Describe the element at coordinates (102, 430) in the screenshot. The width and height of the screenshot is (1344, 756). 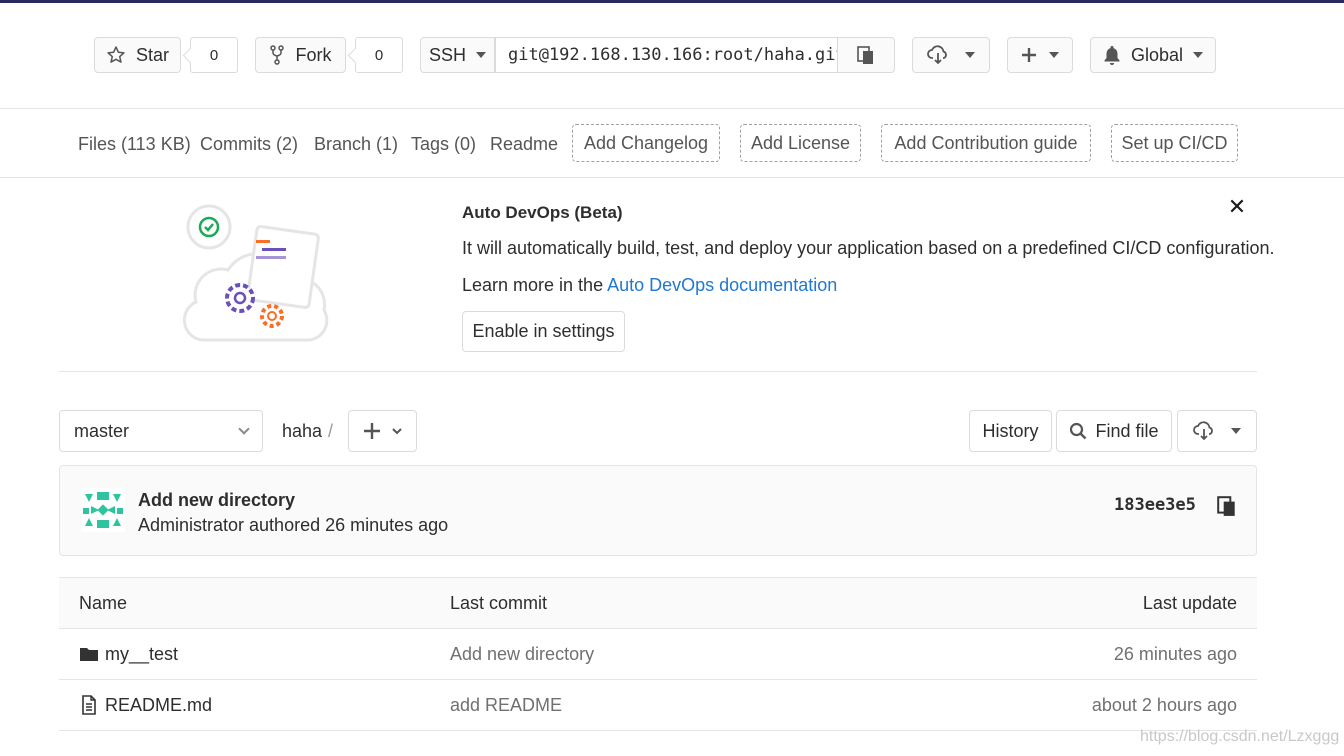
I see `branch-name: master` at that location.